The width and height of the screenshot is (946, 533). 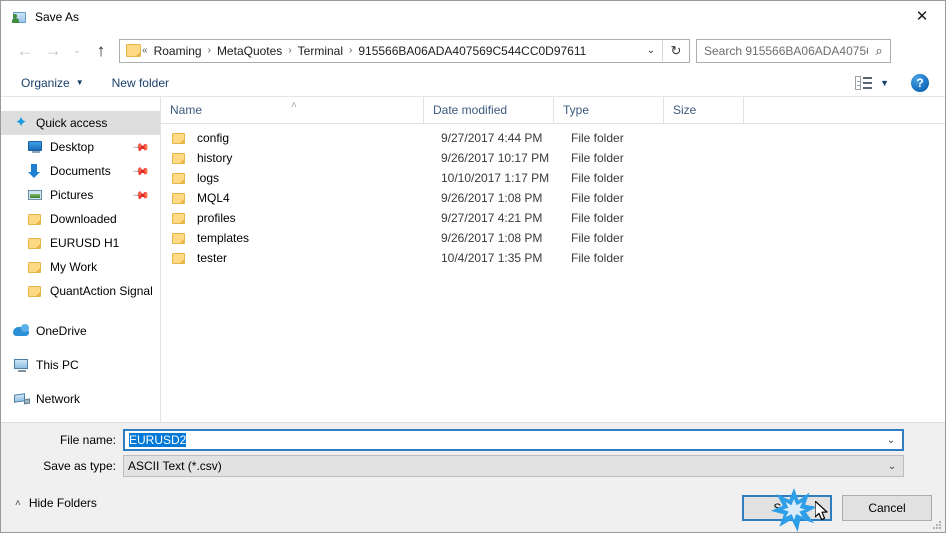 I want to click on sidebar-item-pictures: Pictures 📌, so click(x=80, y=195).